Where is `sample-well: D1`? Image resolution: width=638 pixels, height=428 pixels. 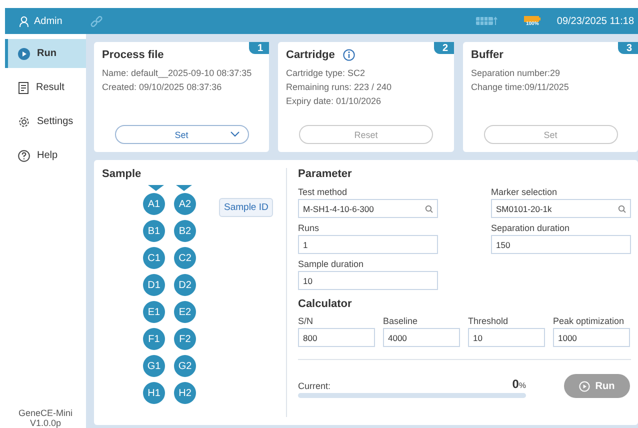 sample-well: D1 is located at coordinates (154, 285).